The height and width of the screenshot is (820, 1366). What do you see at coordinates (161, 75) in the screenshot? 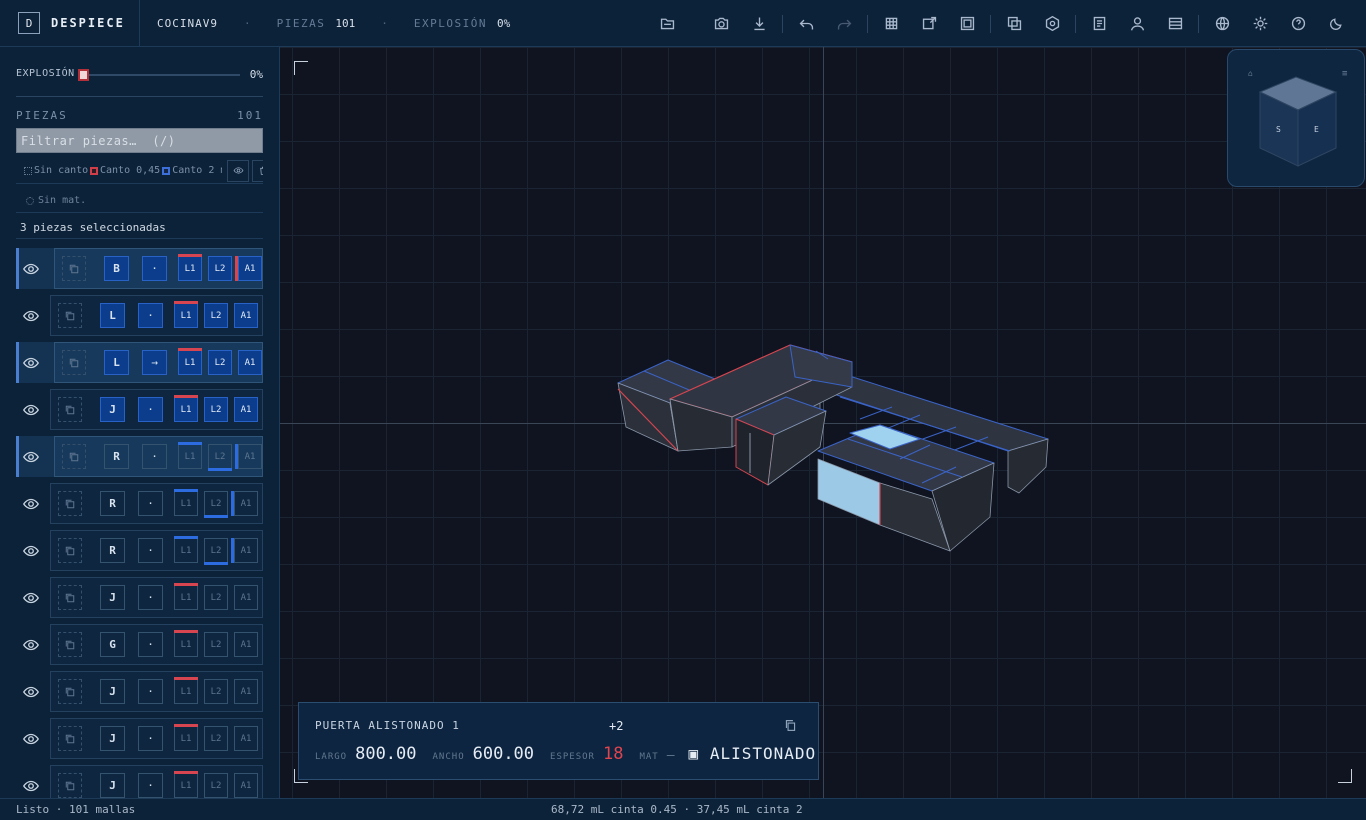
I see `explosion-slider` at bounding box center [161, 75].